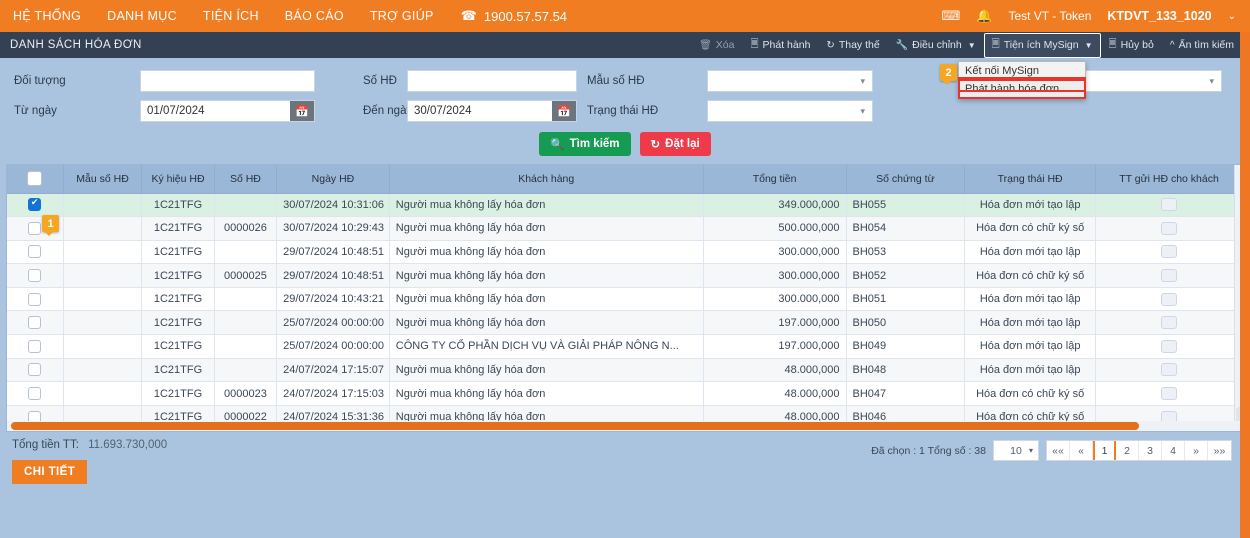 The height and width of the screenshot is (538, 1250). What do you see at coordinates (1104, 450) in the screenshot?
I see `page-button: 1` at bounding box center [1104, 450].